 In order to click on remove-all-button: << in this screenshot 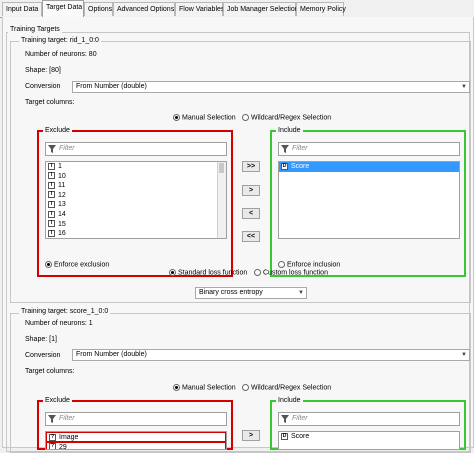, I will do `click(251, 236)`.